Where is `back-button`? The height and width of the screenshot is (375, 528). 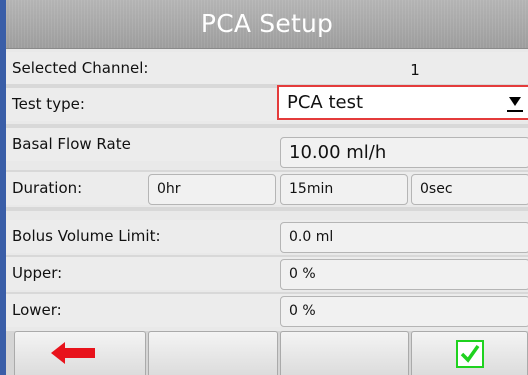
back-button is located at coordinates (80, 353).